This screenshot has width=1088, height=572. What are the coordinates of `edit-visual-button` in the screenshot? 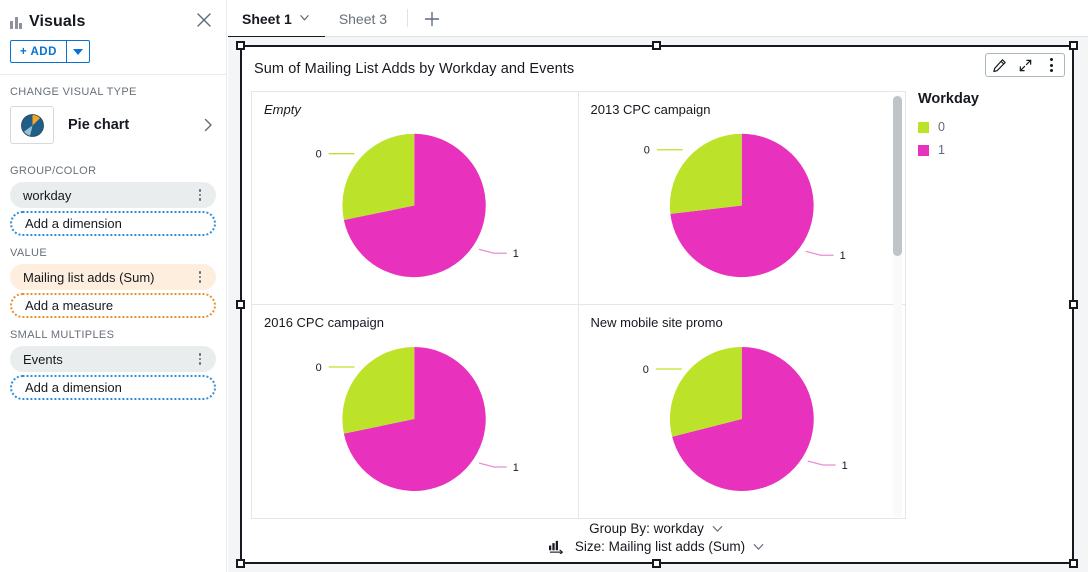 It's located at (999, 65).